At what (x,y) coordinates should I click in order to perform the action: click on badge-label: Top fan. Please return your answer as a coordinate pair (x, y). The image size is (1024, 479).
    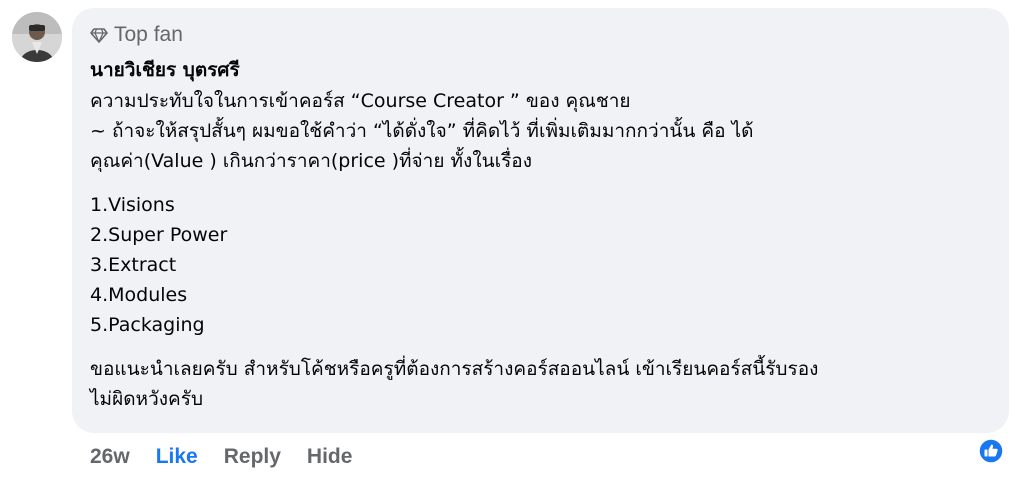
    Looking at the image, I should click on (148, 34).